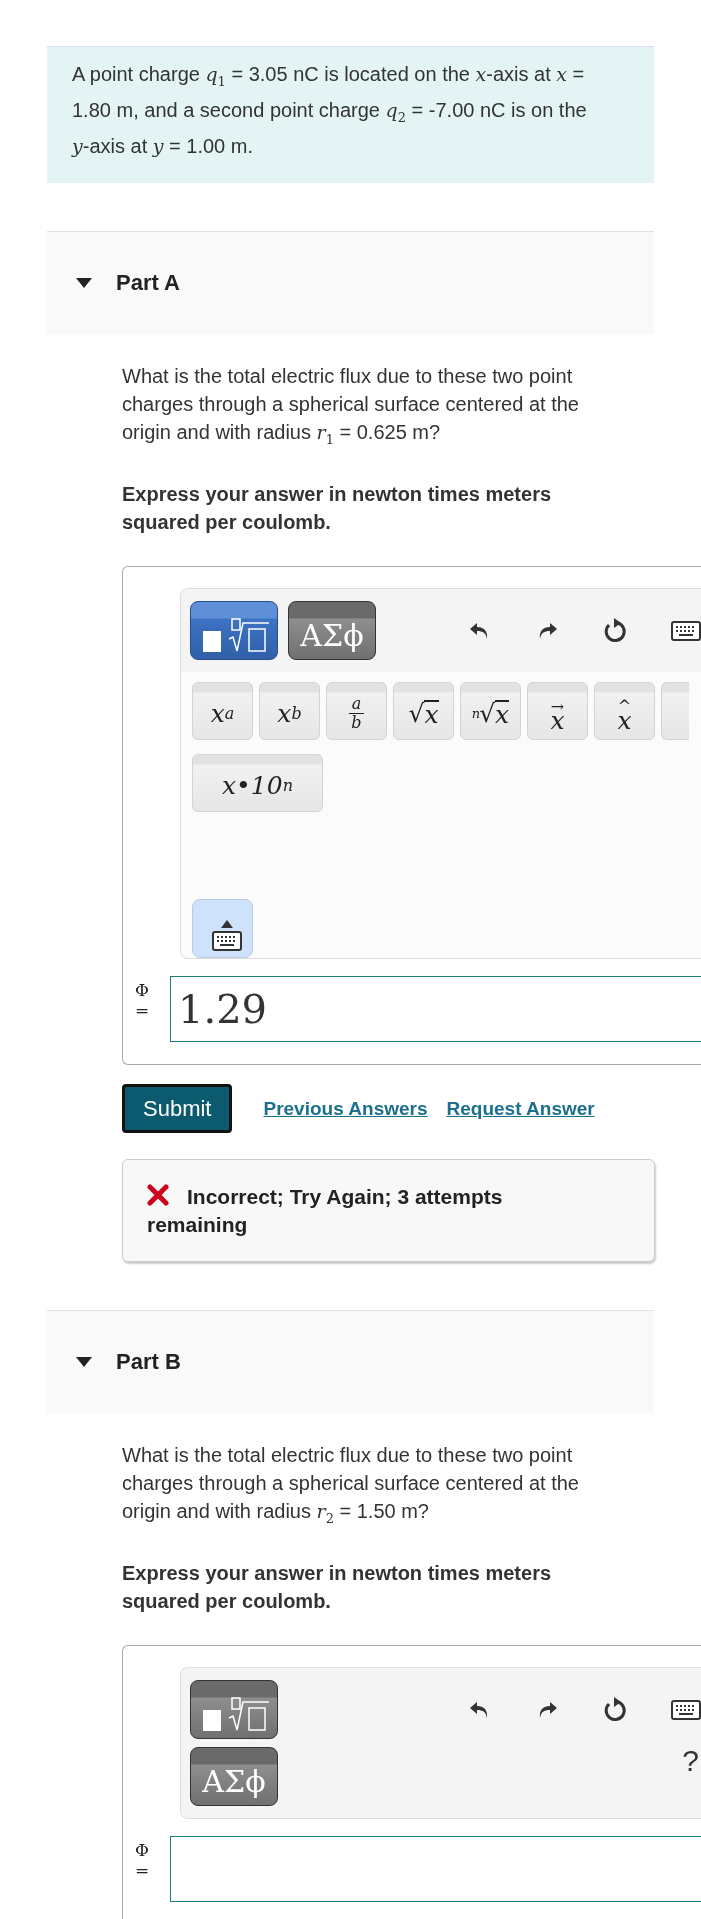  I want to click on palette-button: ^x, so click(624, 711).